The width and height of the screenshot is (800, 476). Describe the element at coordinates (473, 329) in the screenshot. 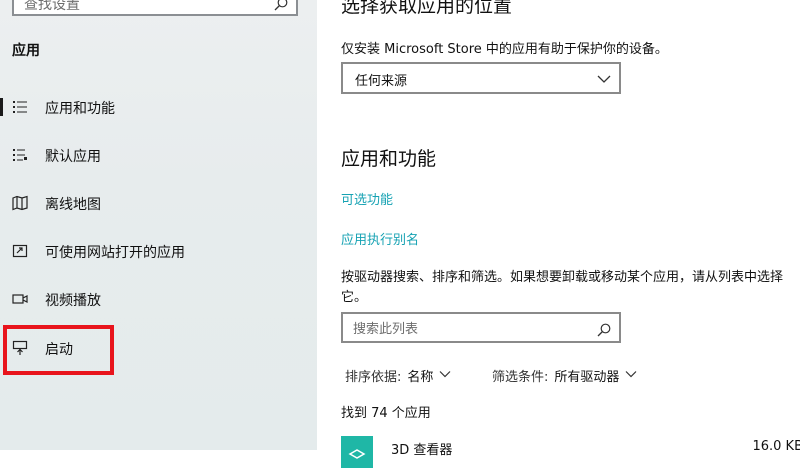

I see `app-list-search-input` at that location.